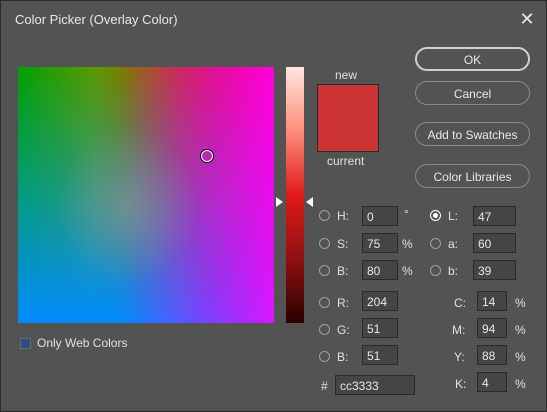 This screenshot has width=547, height=412. Describe the element at coordinates (472, 134) in the screenshot. I see `add-to-swatches-button: Add to Swatches` at that location.